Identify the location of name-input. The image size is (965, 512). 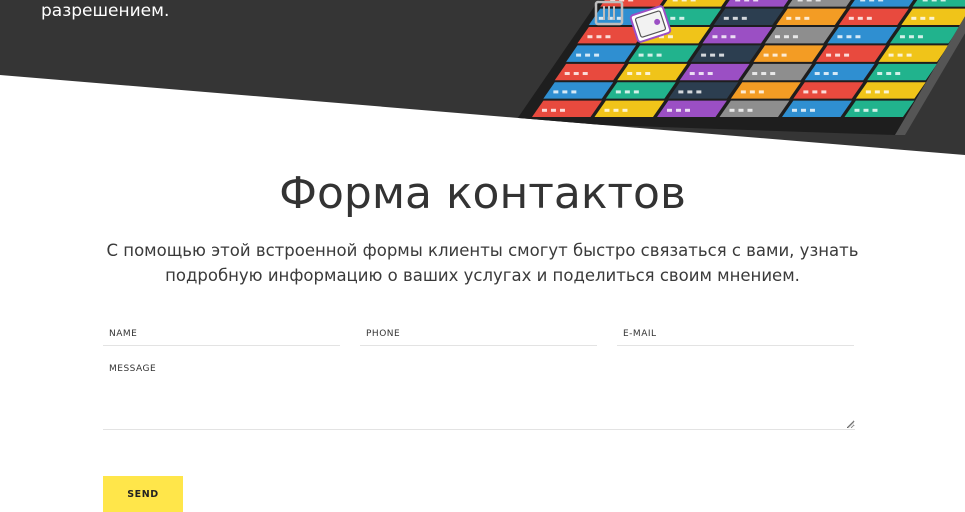
(221, 334).